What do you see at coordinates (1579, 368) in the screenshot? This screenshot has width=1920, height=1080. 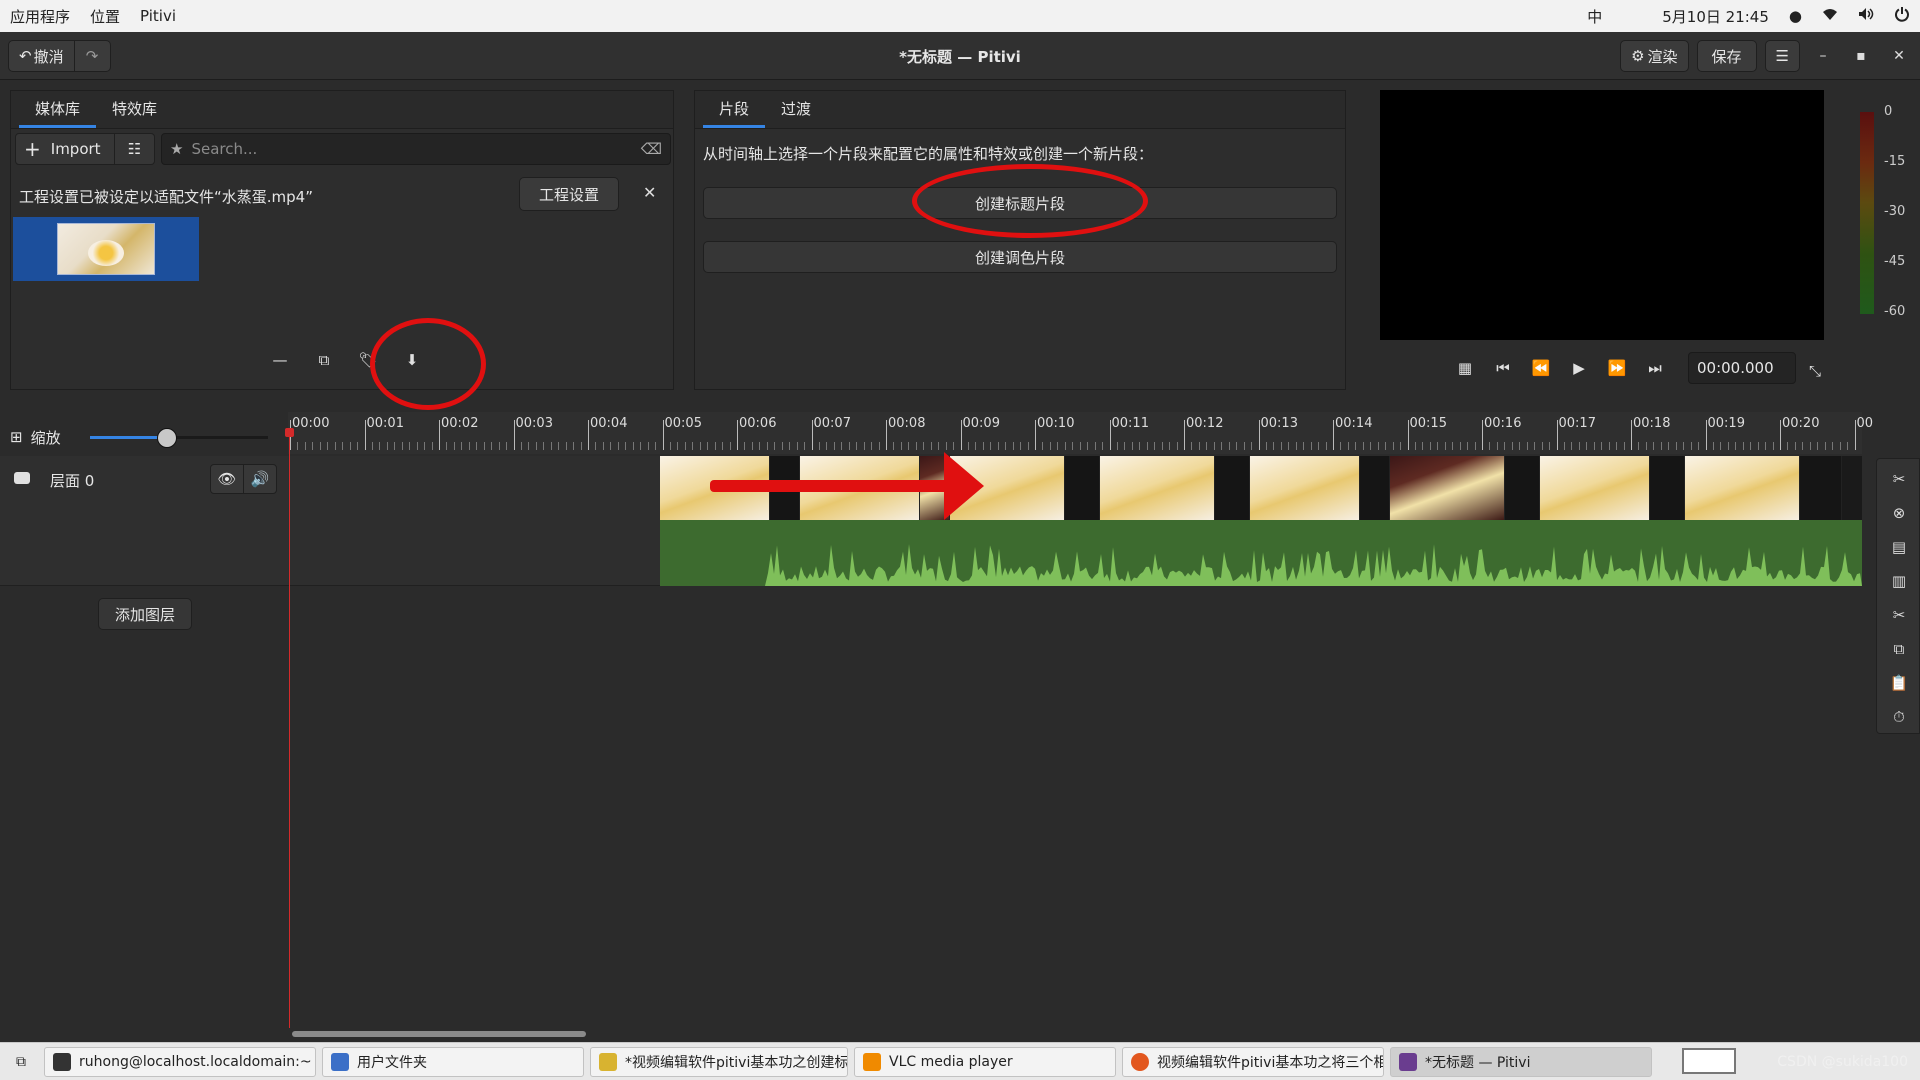 I see `play-icon: ▶` at bounding box center [1579, 368].